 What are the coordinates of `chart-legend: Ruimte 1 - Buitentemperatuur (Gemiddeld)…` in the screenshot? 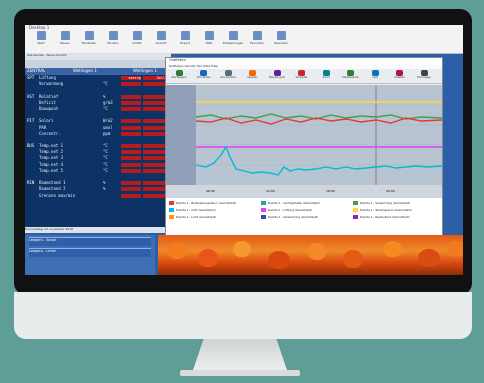 It's located at (304, 217).